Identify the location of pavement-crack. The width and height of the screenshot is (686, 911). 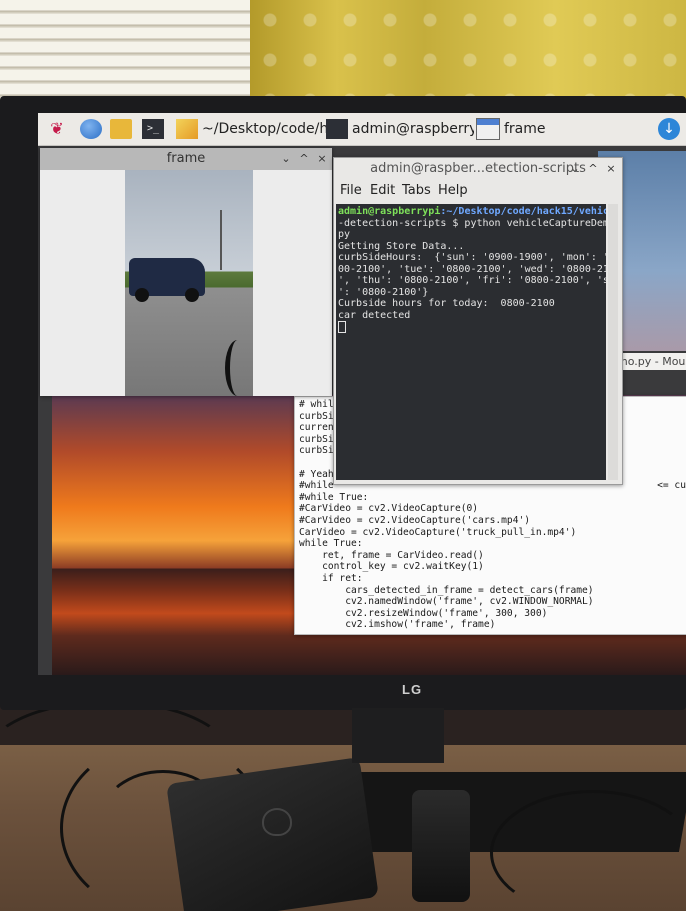
(237, 368).